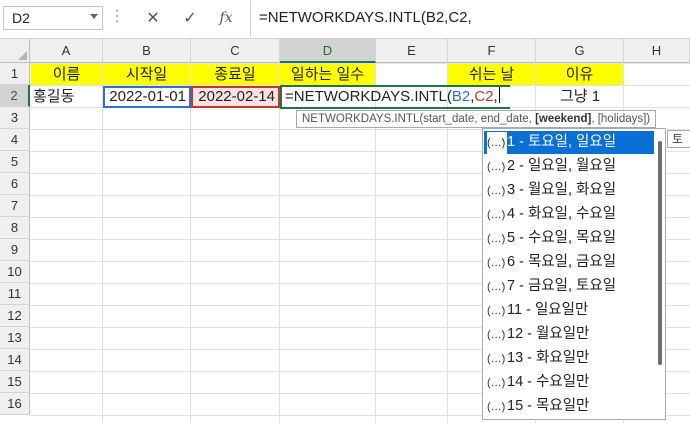 The width and height of the screenshot is (690, 423). What do you see at coordinates (569, 214) in the screenshot?
I see `list-item: (…) 4 - 화요일, 수요일` at bounding box center [569, 214].